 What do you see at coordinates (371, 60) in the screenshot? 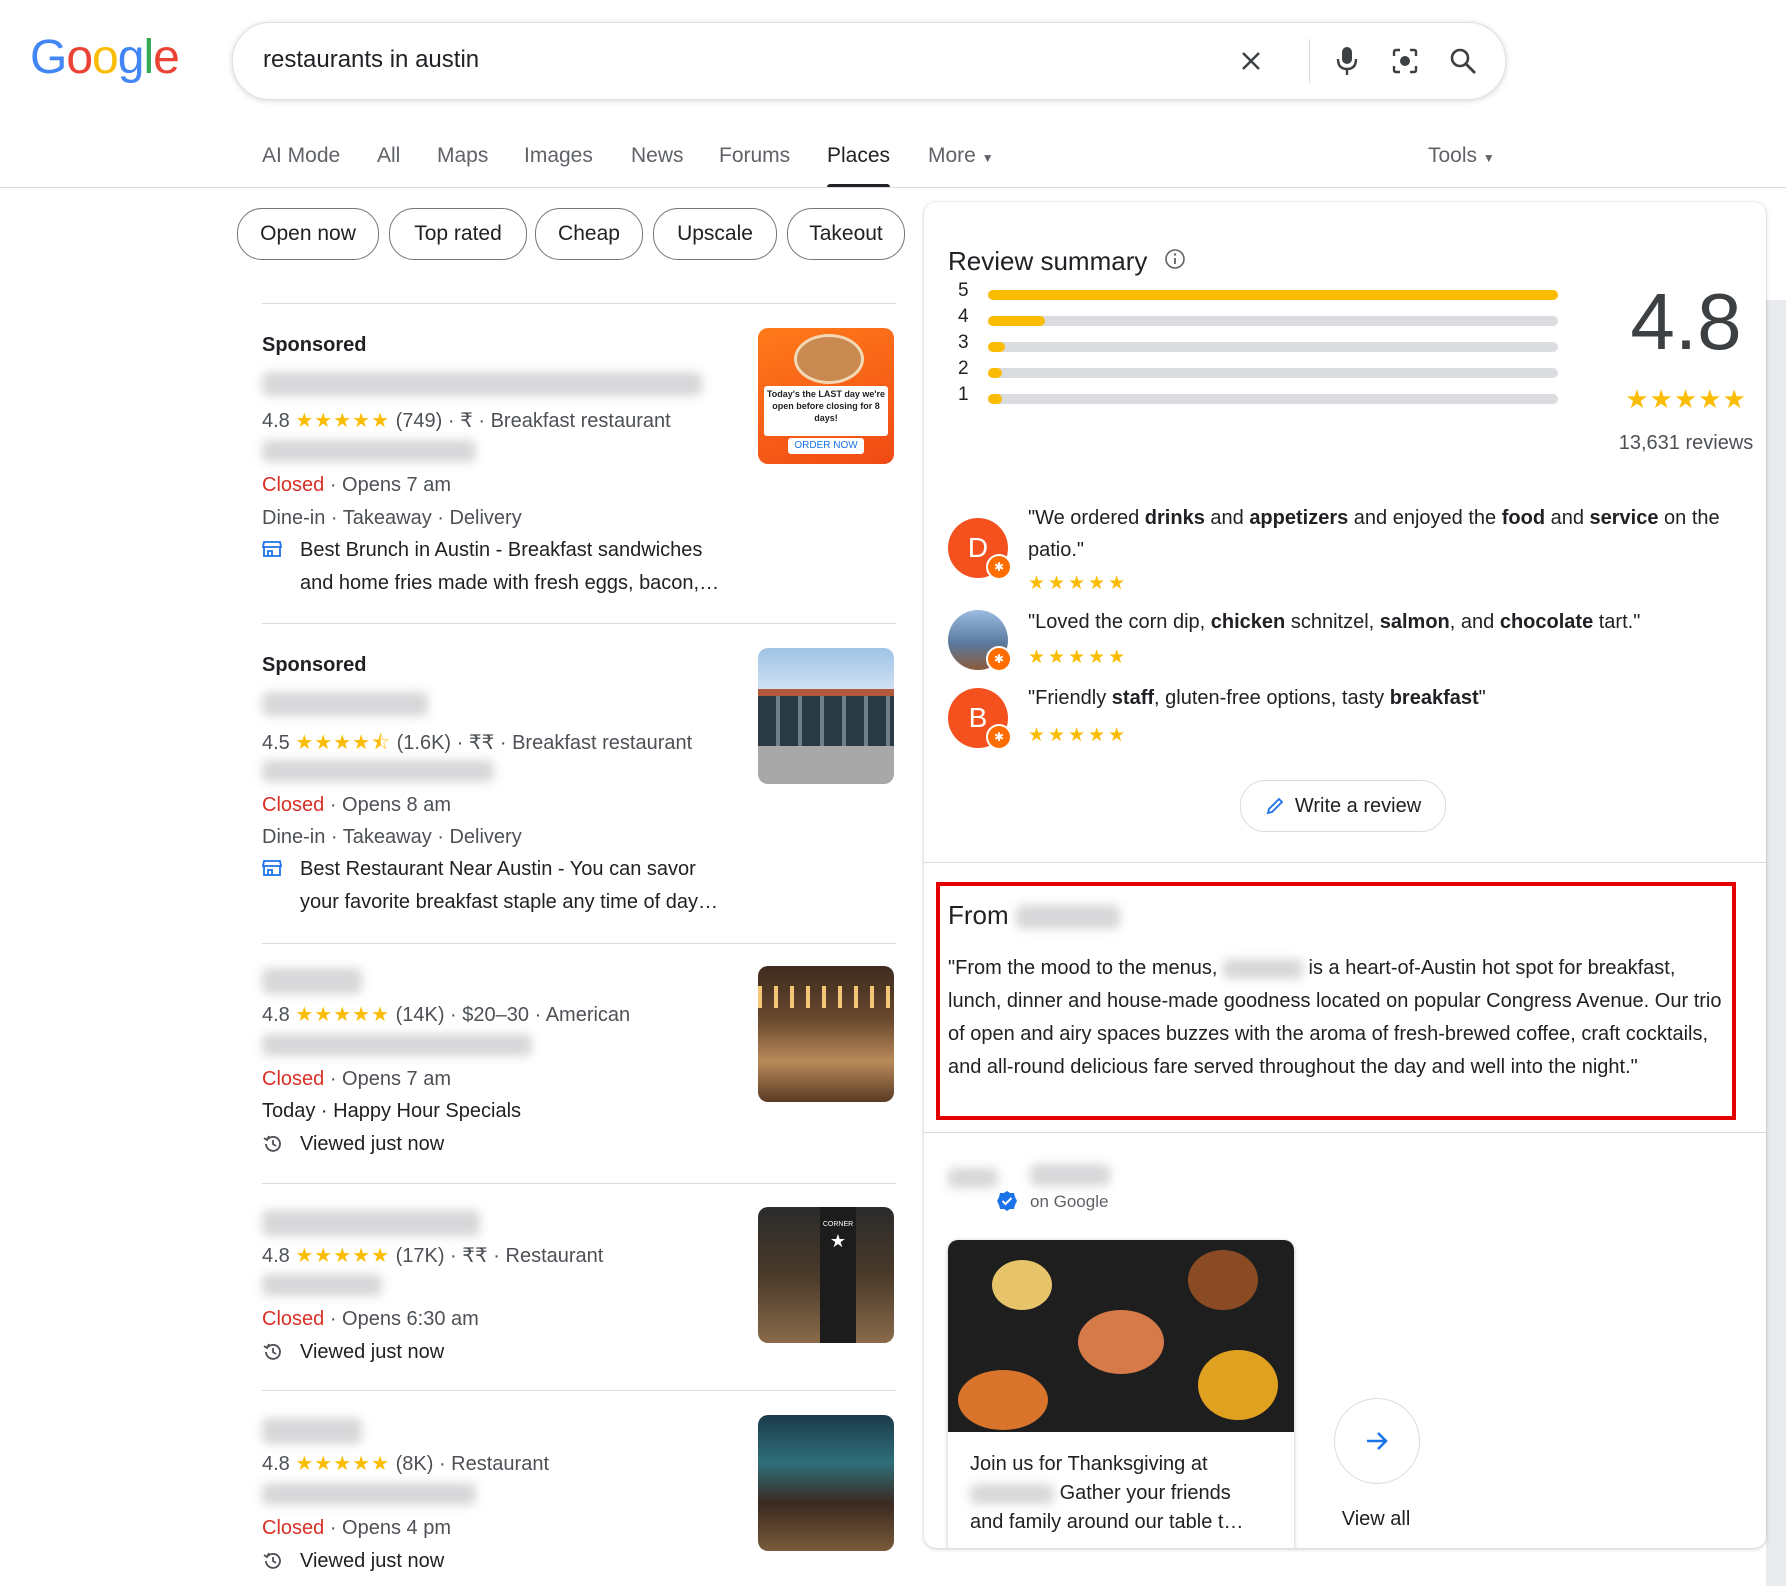
I see `search-input: restaurants in austin` at bounding box center [371, 60].